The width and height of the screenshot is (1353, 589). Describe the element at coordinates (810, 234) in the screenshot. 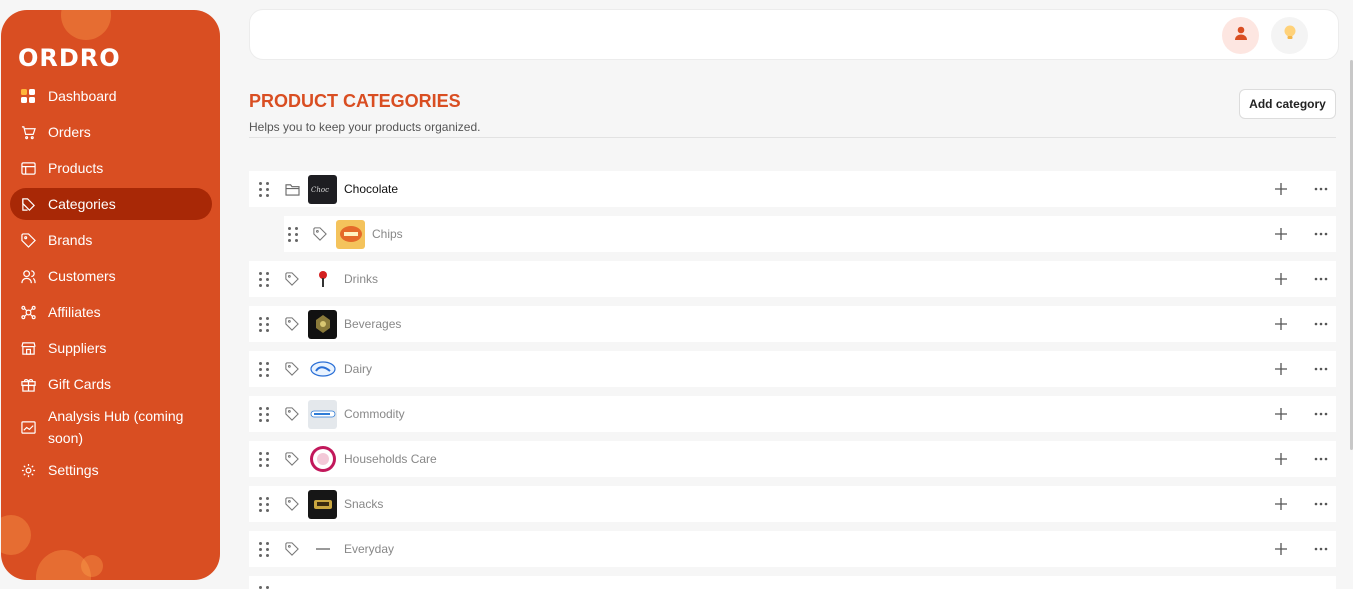

I see `category-row: Chips` at that location.